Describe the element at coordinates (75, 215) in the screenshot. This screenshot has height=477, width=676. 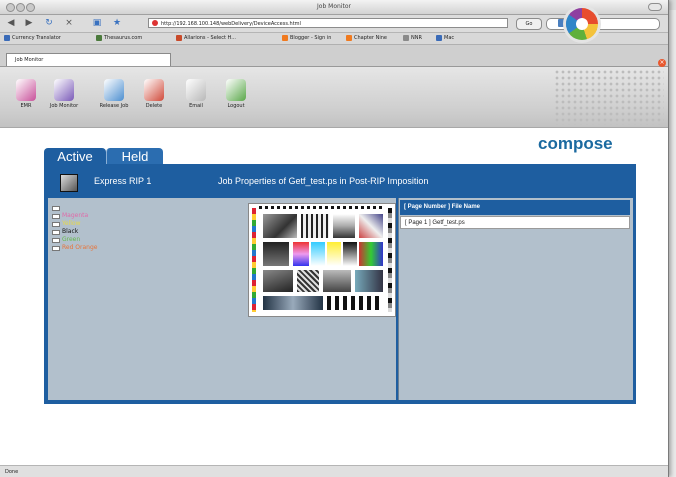
I see `separation-label: Magenta` at that location.